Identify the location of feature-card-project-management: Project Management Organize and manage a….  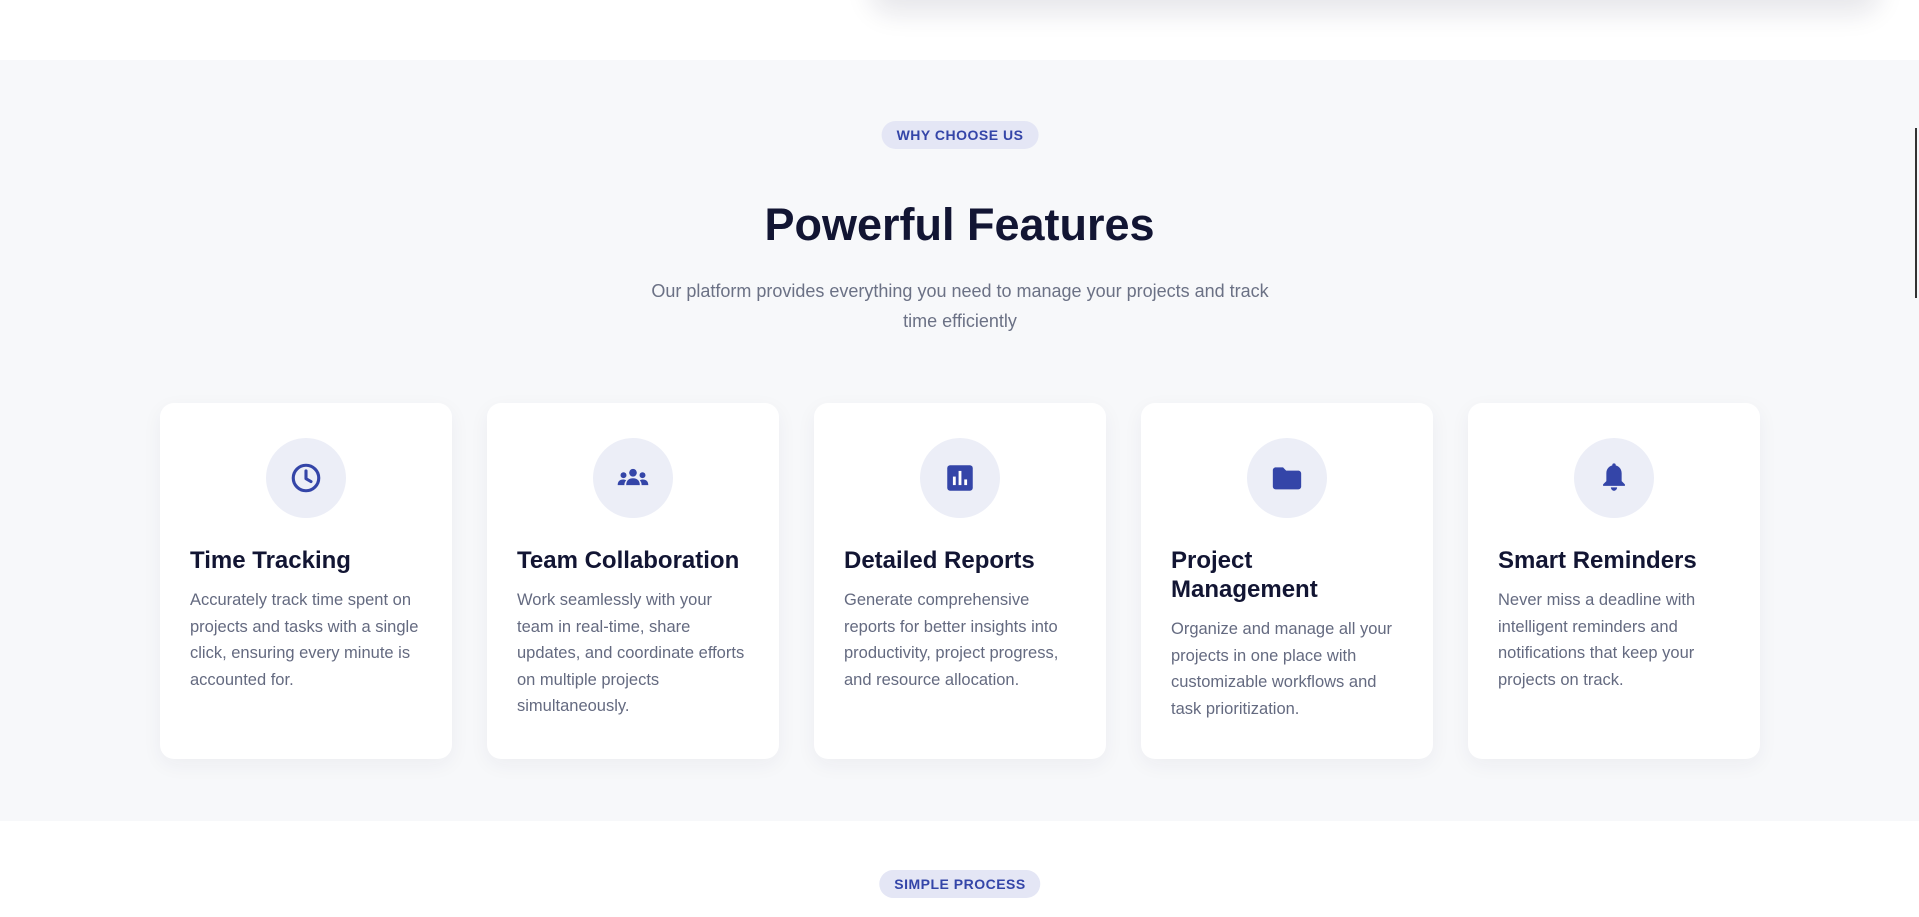
(1287, 581).